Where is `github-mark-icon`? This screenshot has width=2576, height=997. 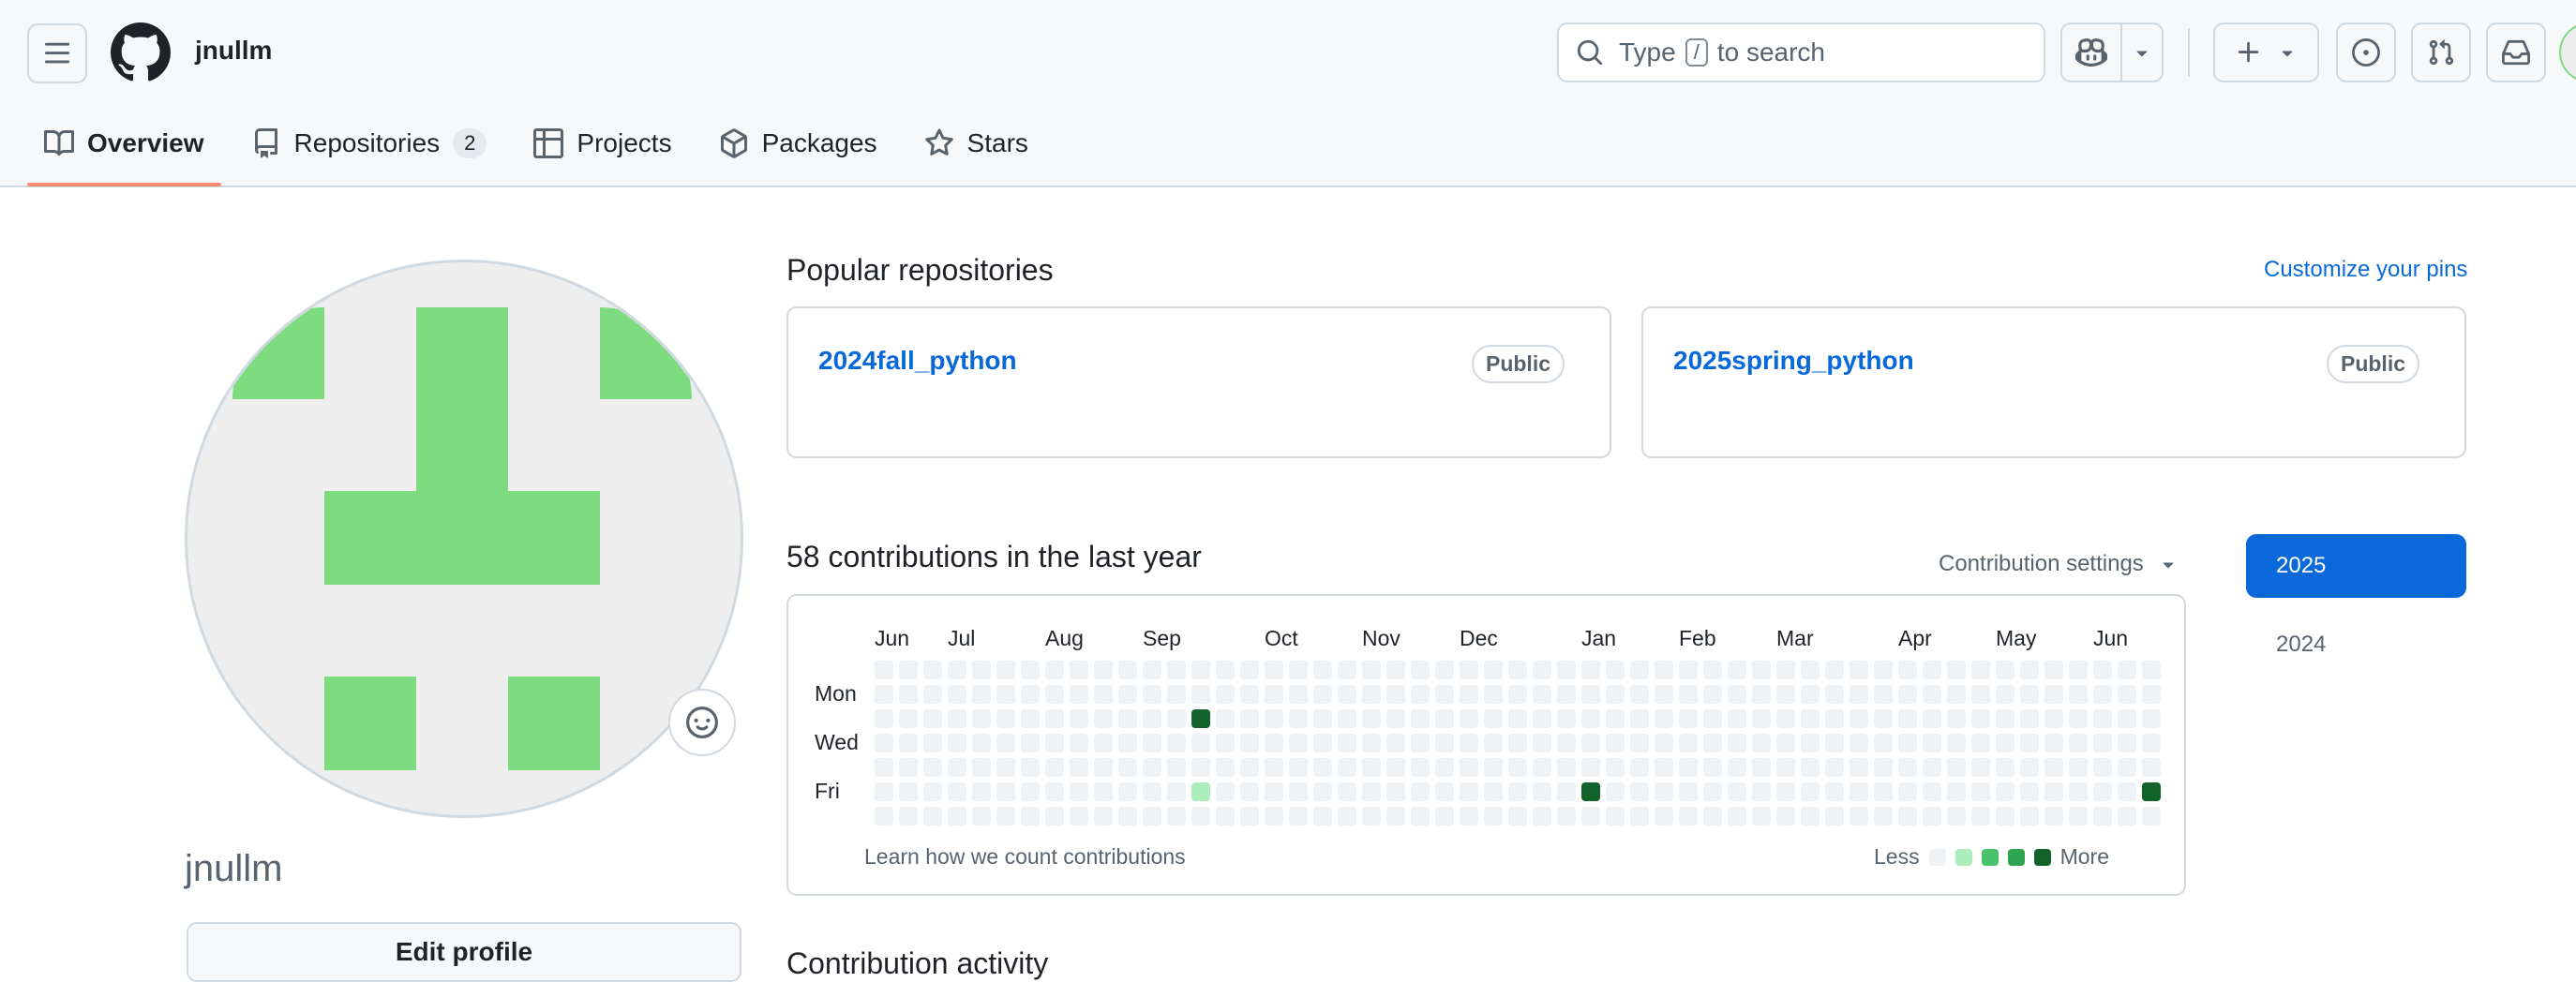
github-mark-icon is located at coordinates (141, 52).